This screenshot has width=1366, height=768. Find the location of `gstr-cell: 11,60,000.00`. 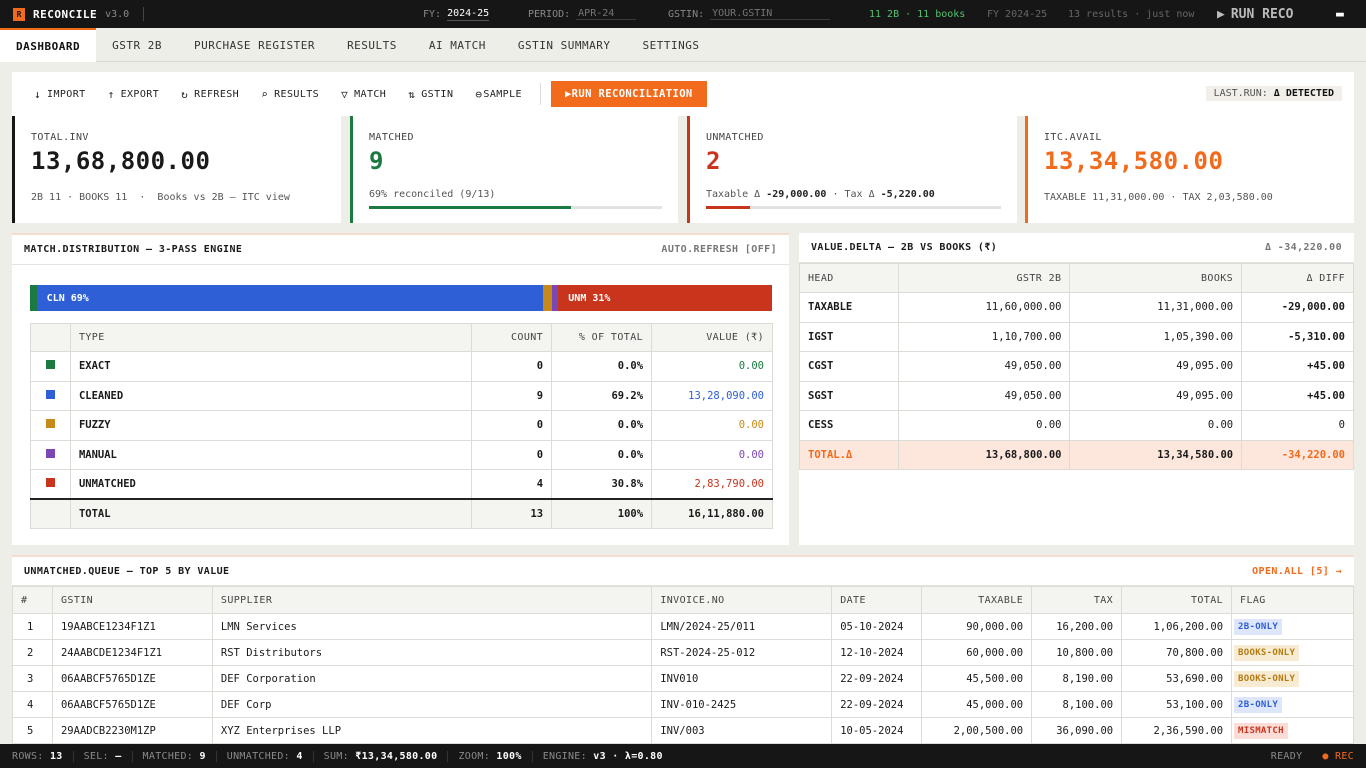

gstr-cell: 11,60,000.00 is located at coordinates (984, 307).